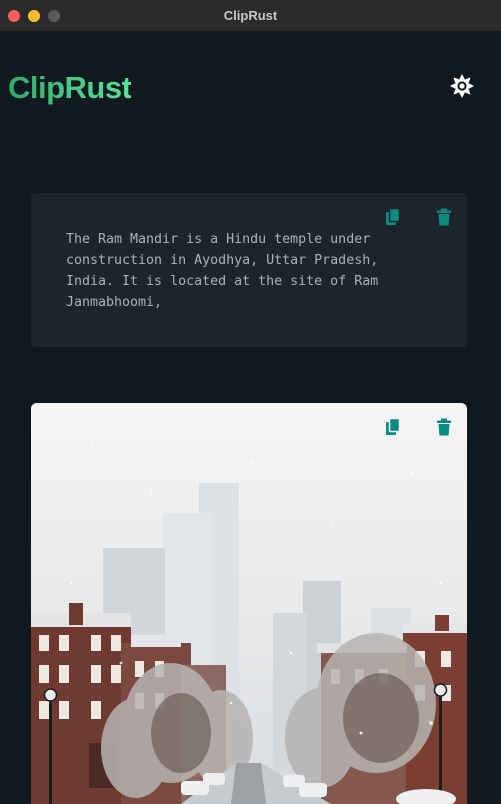 Image resolution: width=501 pixels, height=804 pixels. I want to click on sun-icon, so click(462, 86).